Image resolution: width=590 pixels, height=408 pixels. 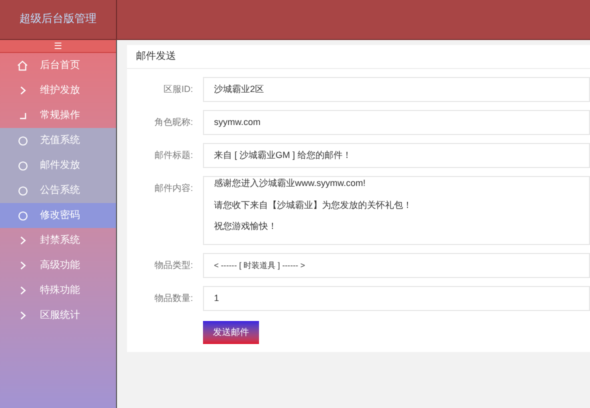 What do you see at coordinates (58, 240) in the screenshot?
I see `sidebar-item: 封禁系统` at bounding box center [58, 240].